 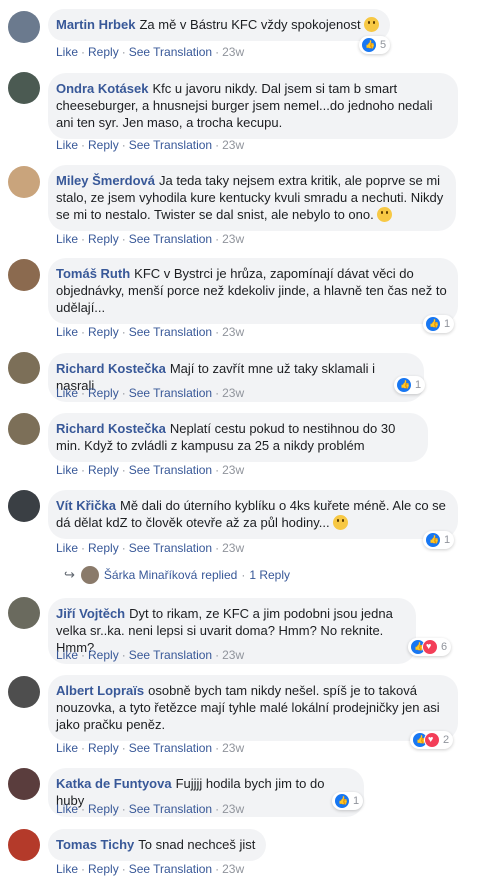 What do you see at coordinates (69, 574) in the screenshot?
I see `reply-arrow-icon: ↪` at bounding box center [69, 574].